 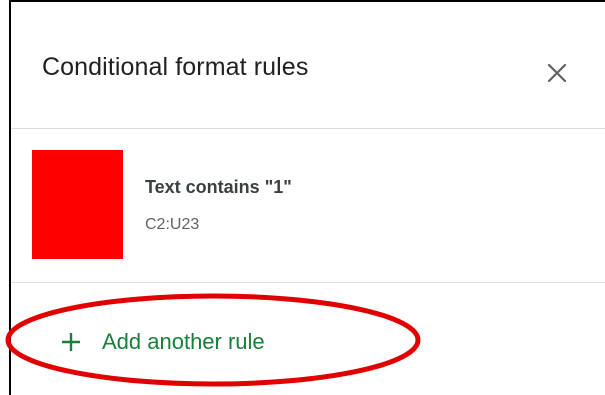 What do you see at coordinates (172, 224) in the screenshot?
I see `rule-range: C2:U23` at bounding box center [172, 224].